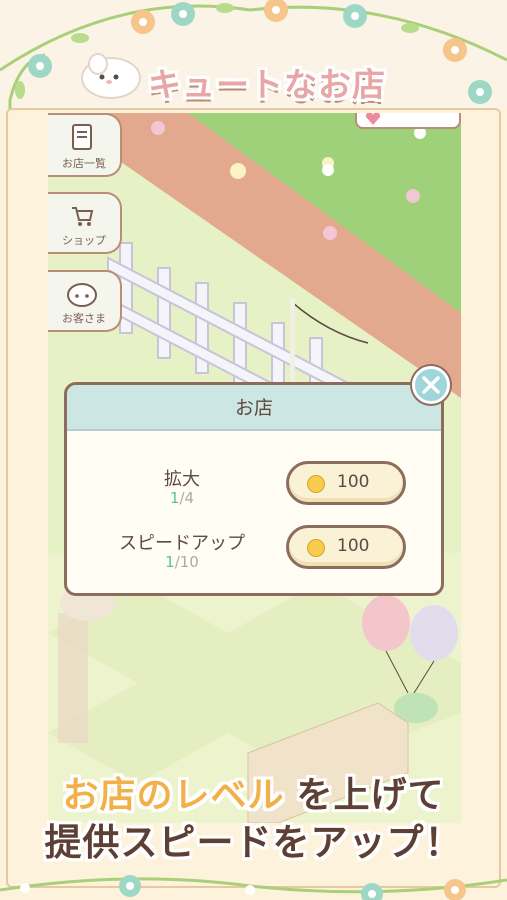 Image resolution: width=507 pixels, height=900 pixels. I want to click on upgrade-name-speed: スピードアップ, so click(182, 543).